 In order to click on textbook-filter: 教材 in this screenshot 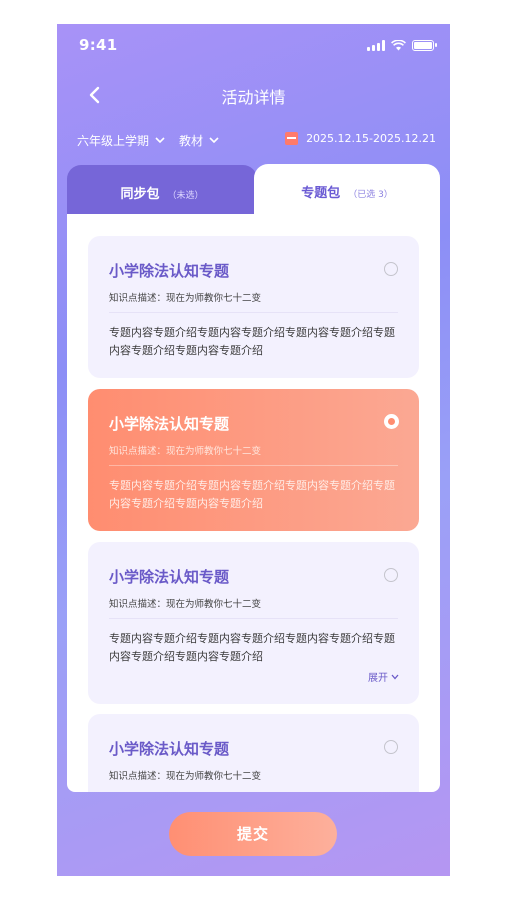, I will do `click(199, 140)`.